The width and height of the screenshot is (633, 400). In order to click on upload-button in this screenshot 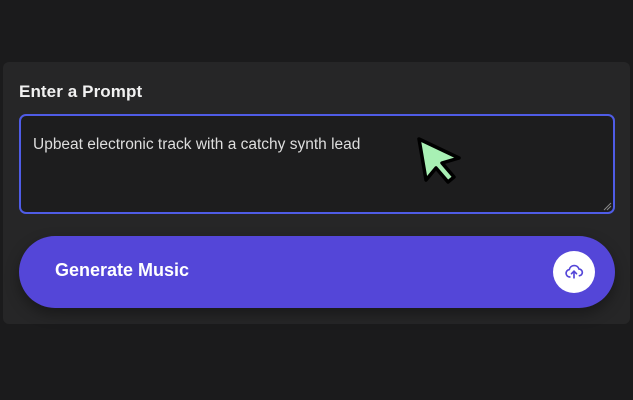, I will do `click(574, 272)`.